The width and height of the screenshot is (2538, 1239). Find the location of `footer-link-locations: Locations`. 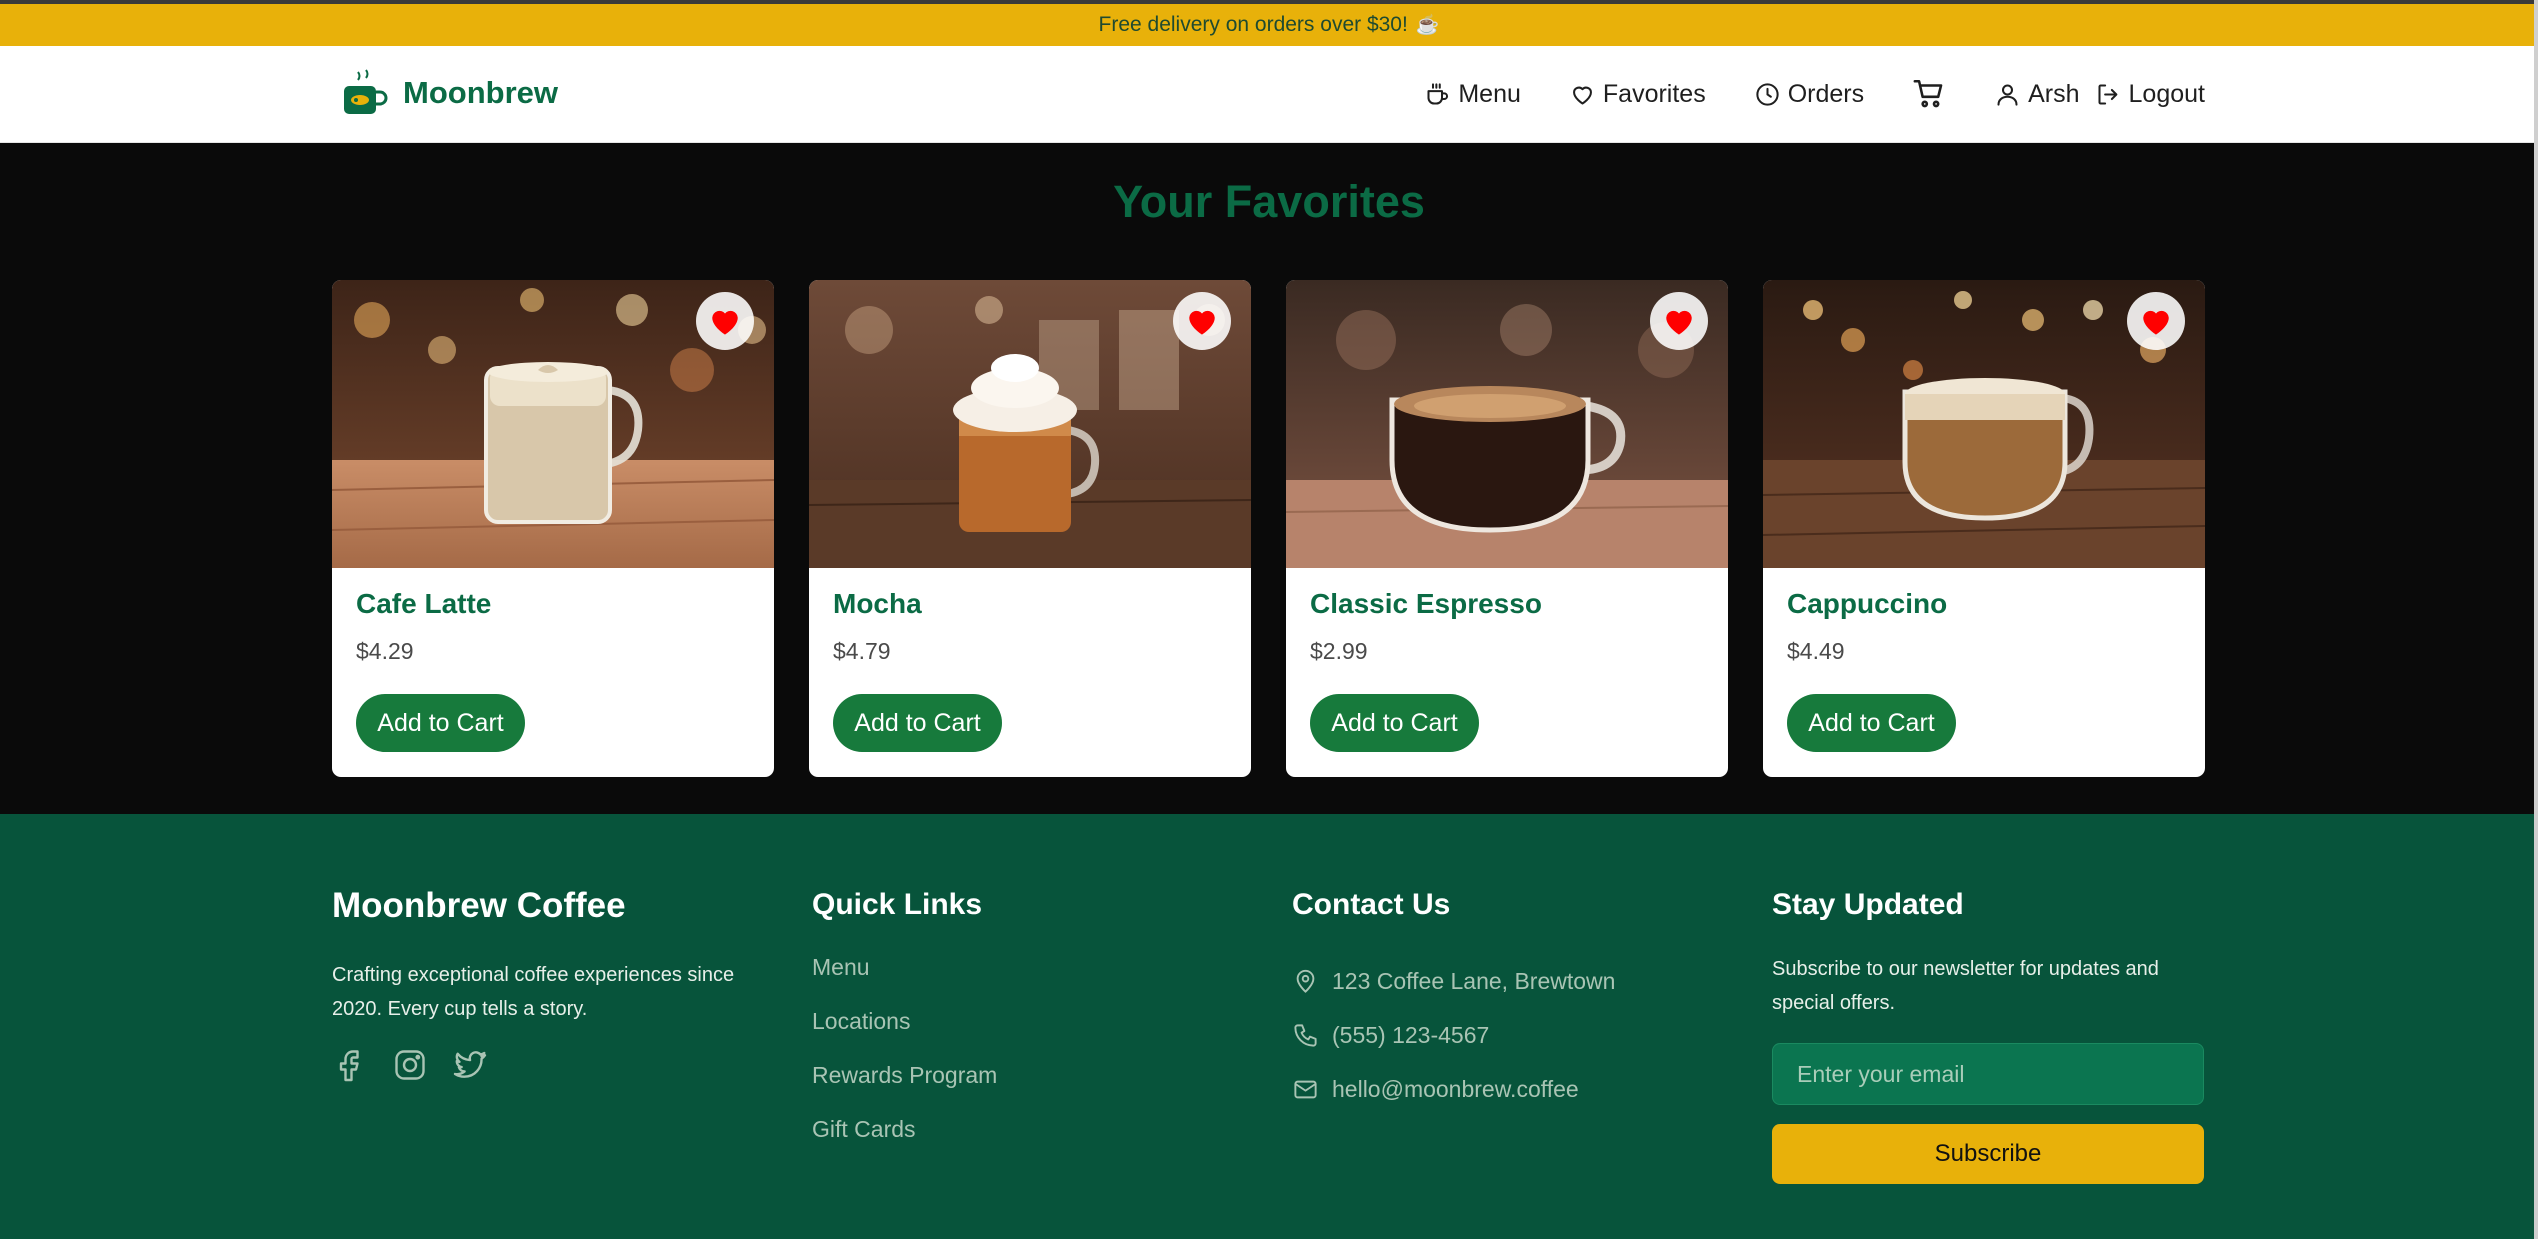

footer-link-locations: Locations is located at coordinates (904, 1035).